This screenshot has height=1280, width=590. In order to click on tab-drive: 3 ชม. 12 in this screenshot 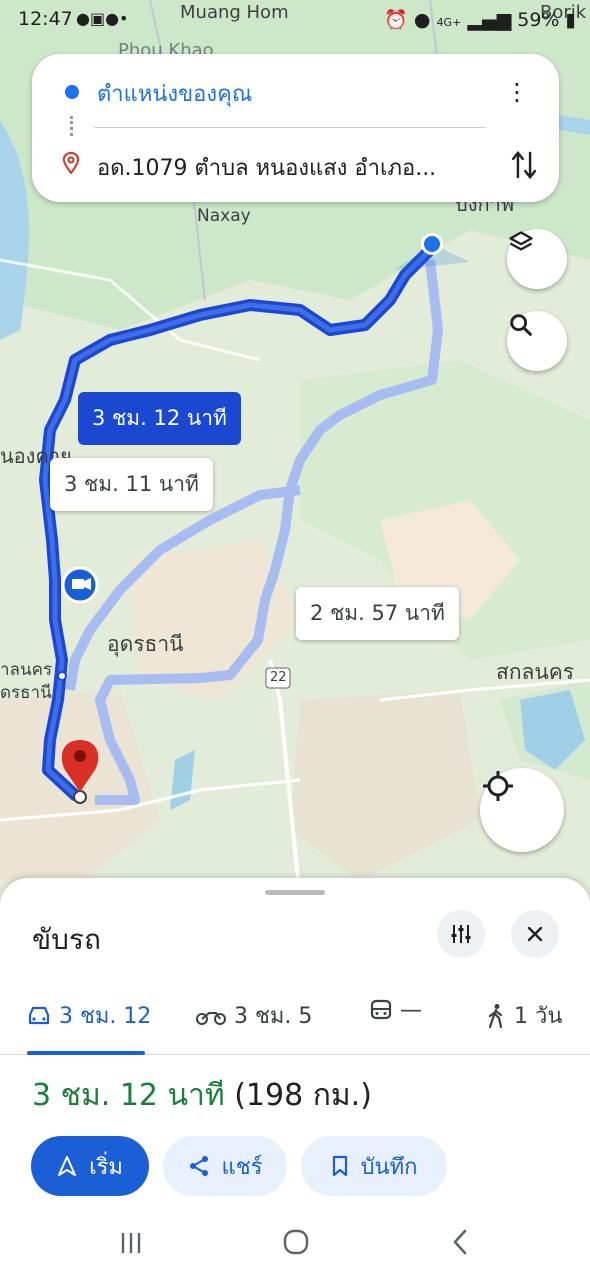, I will do `click(89, 1015)`.